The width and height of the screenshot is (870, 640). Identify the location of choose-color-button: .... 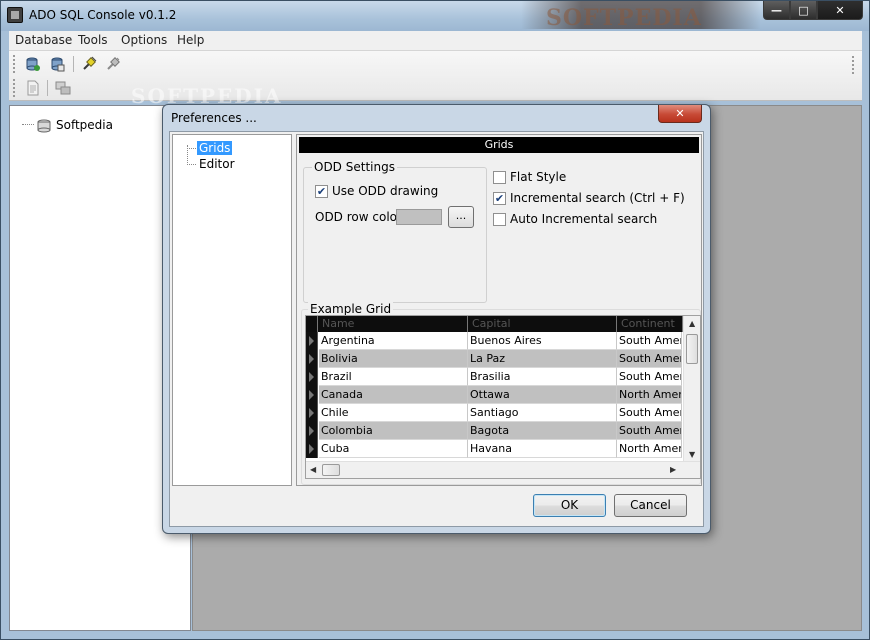
(461, 217).